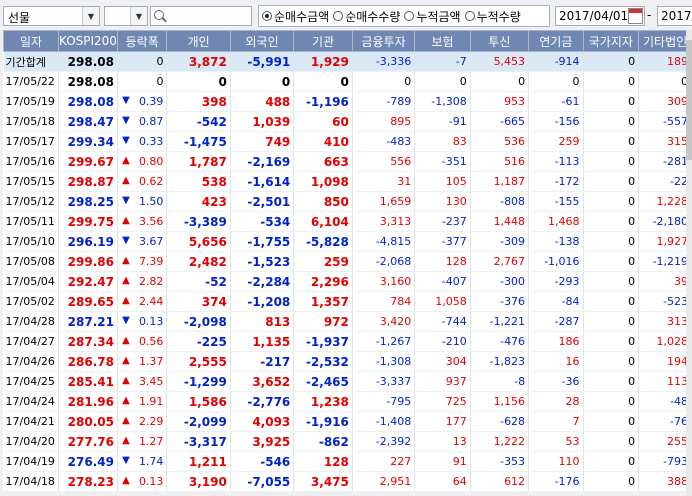  What do you see at coordinates (499, 41) in the screenshot?
I see `column-header: 투신` at bounding box center [499, 41].